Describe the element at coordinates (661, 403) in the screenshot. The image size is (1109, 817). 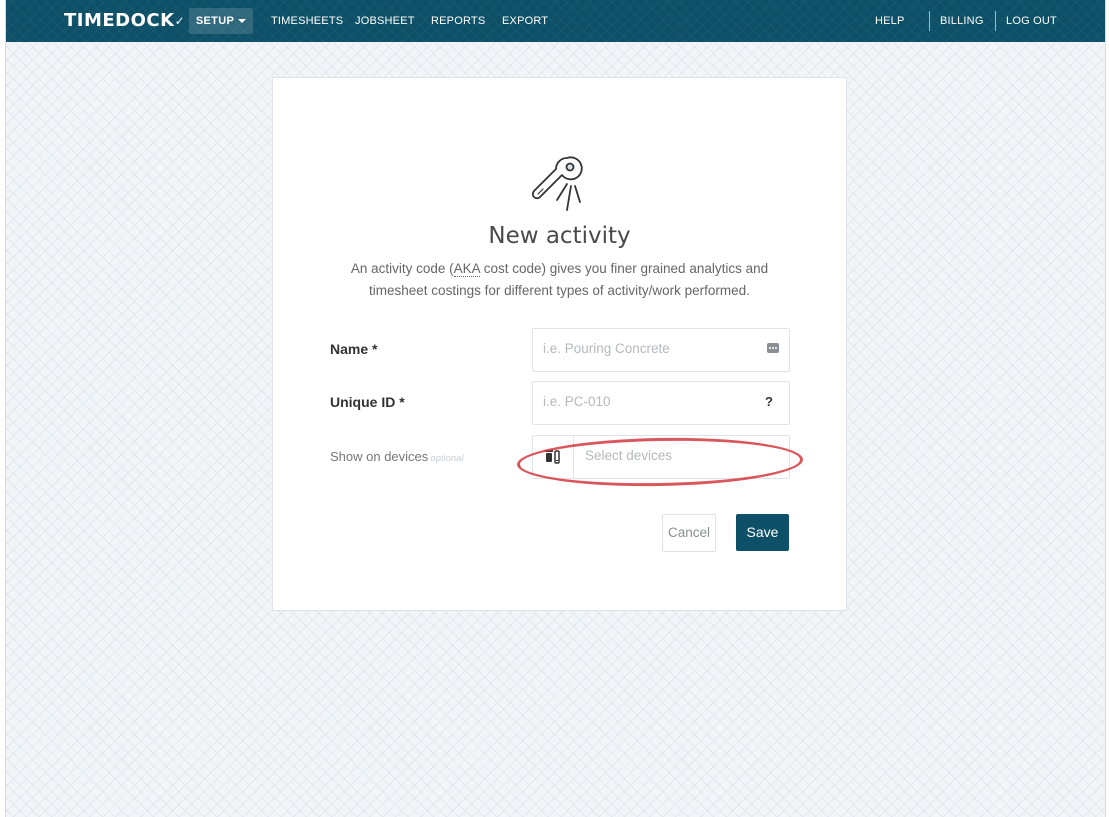
I see `unique-id-field: i.e. PC-010 ?` at that location.